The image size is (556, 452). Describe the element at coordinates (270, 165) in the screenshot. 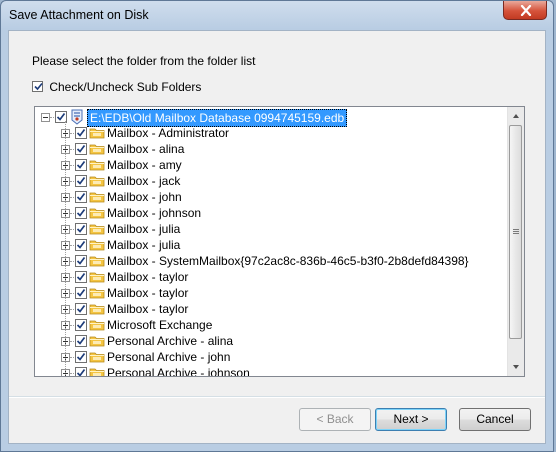

I see `tree-node: Mailbox - amy` at that location.